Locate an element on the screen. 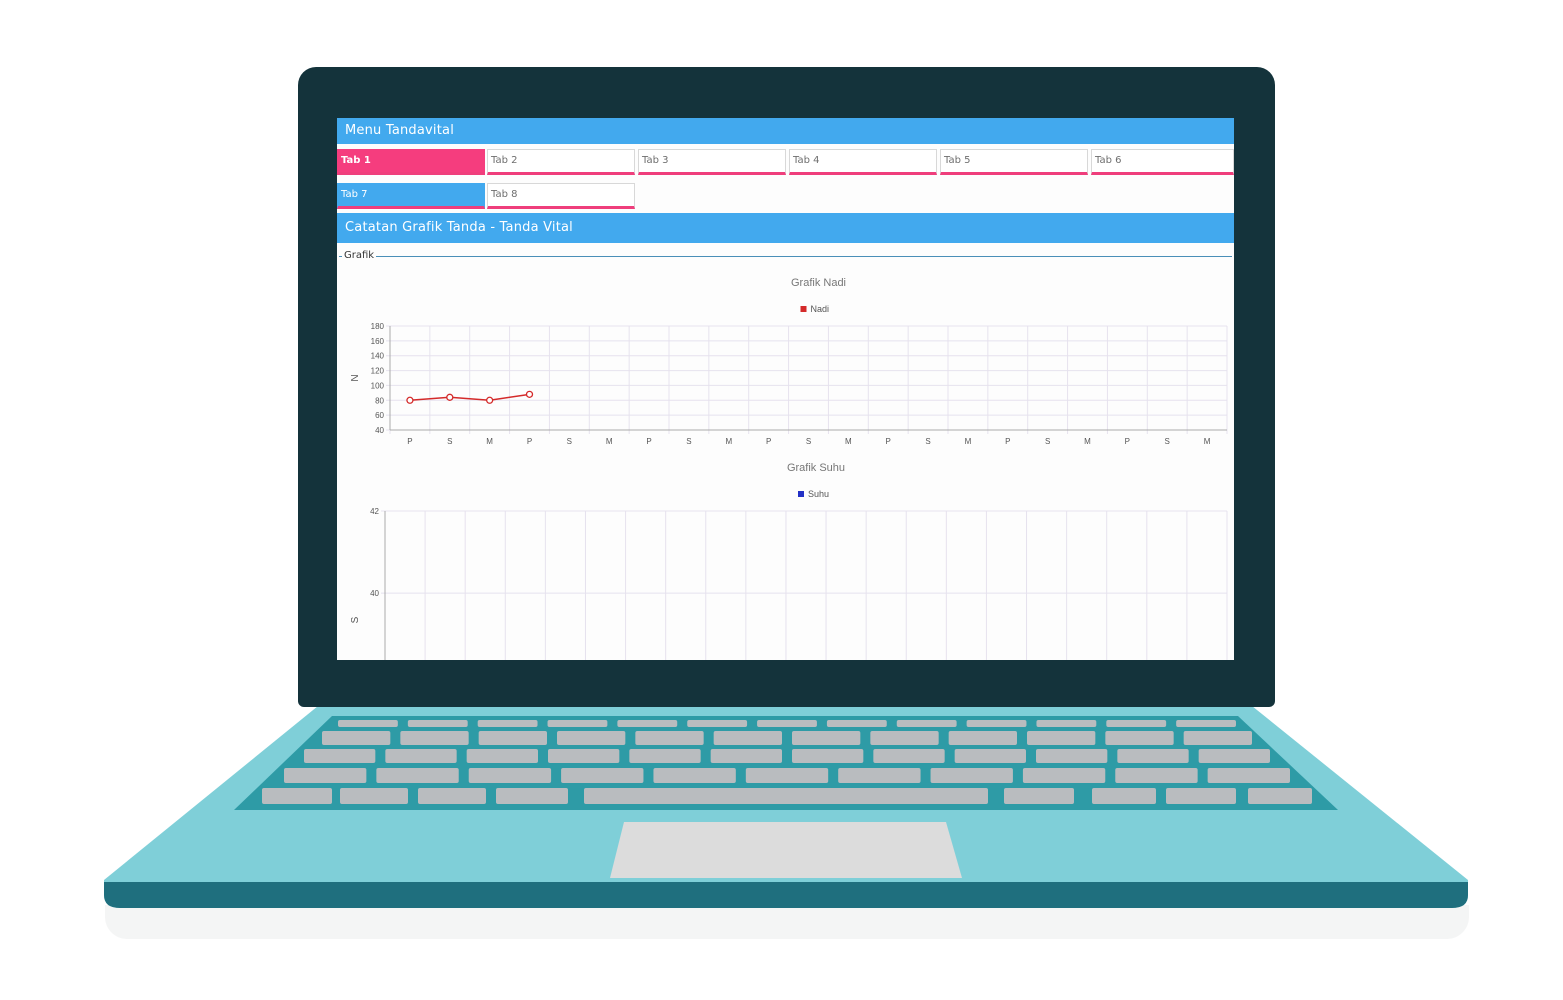  y-tick-label: 140 is located at coordinates (378, 356).